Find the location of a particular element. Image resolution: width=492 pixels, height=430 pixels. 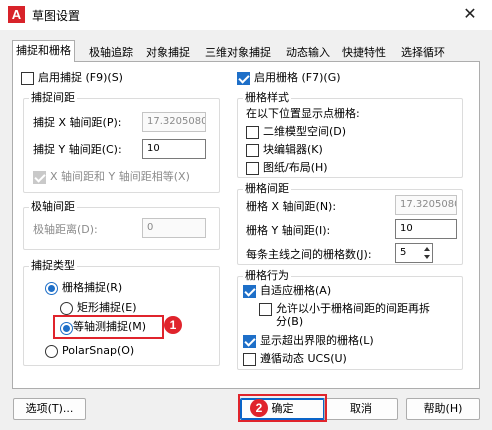

snap-x-label: 捕捉 X 轴间距(P): is located at coordinates (77, 122).